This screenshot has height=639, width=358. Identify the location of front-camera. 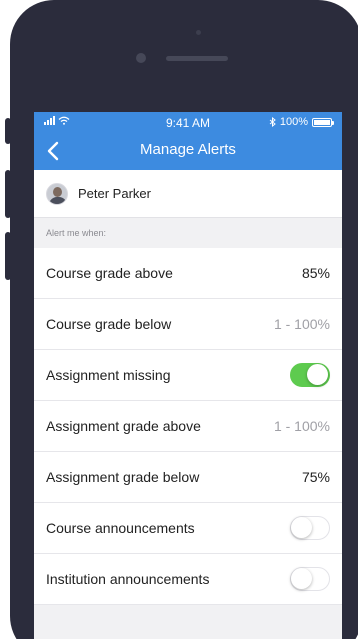
(141, 58).